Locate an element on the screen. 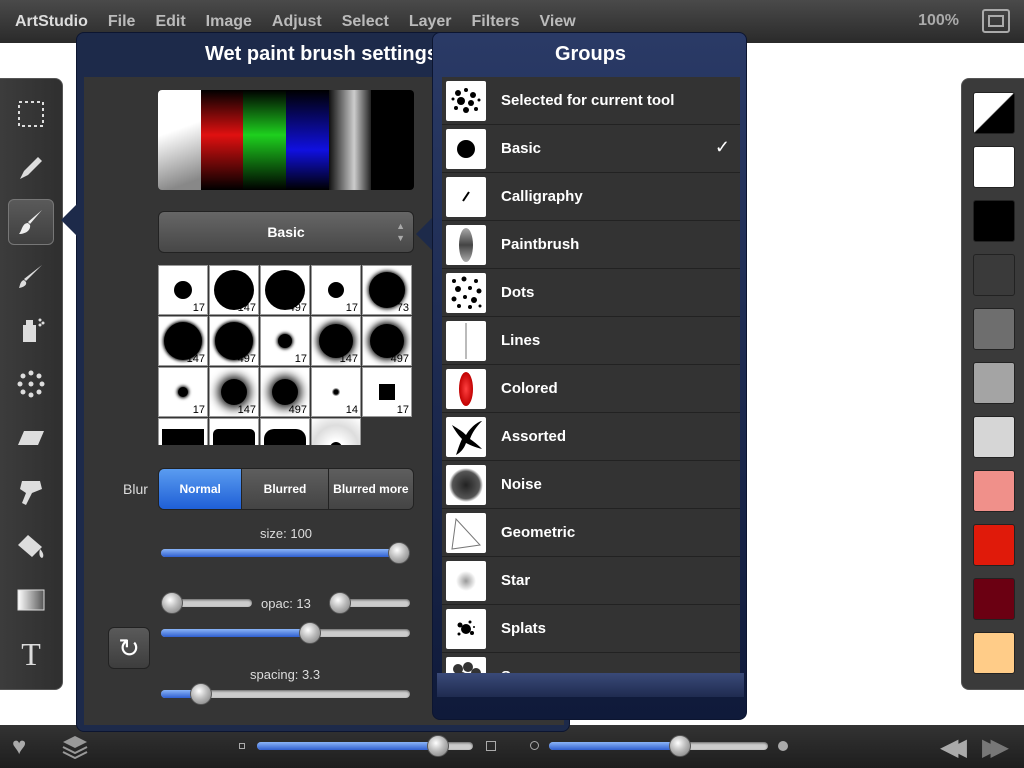  group-label: Calligraphy is located at coordinates (542, 196).